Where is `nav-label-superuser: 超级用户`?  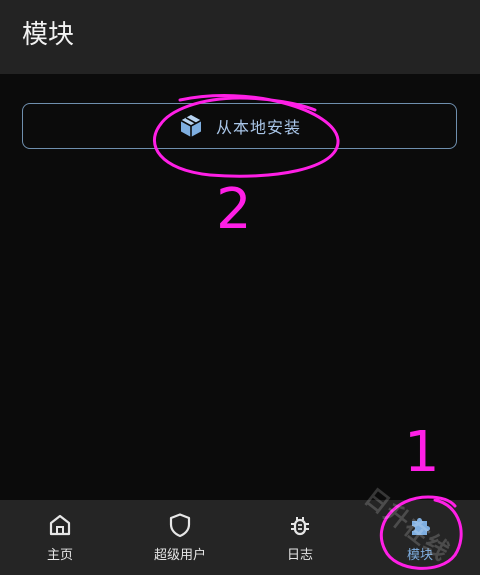
nav-label-superuser: 超级用户 is located at coordinates (179, 555).